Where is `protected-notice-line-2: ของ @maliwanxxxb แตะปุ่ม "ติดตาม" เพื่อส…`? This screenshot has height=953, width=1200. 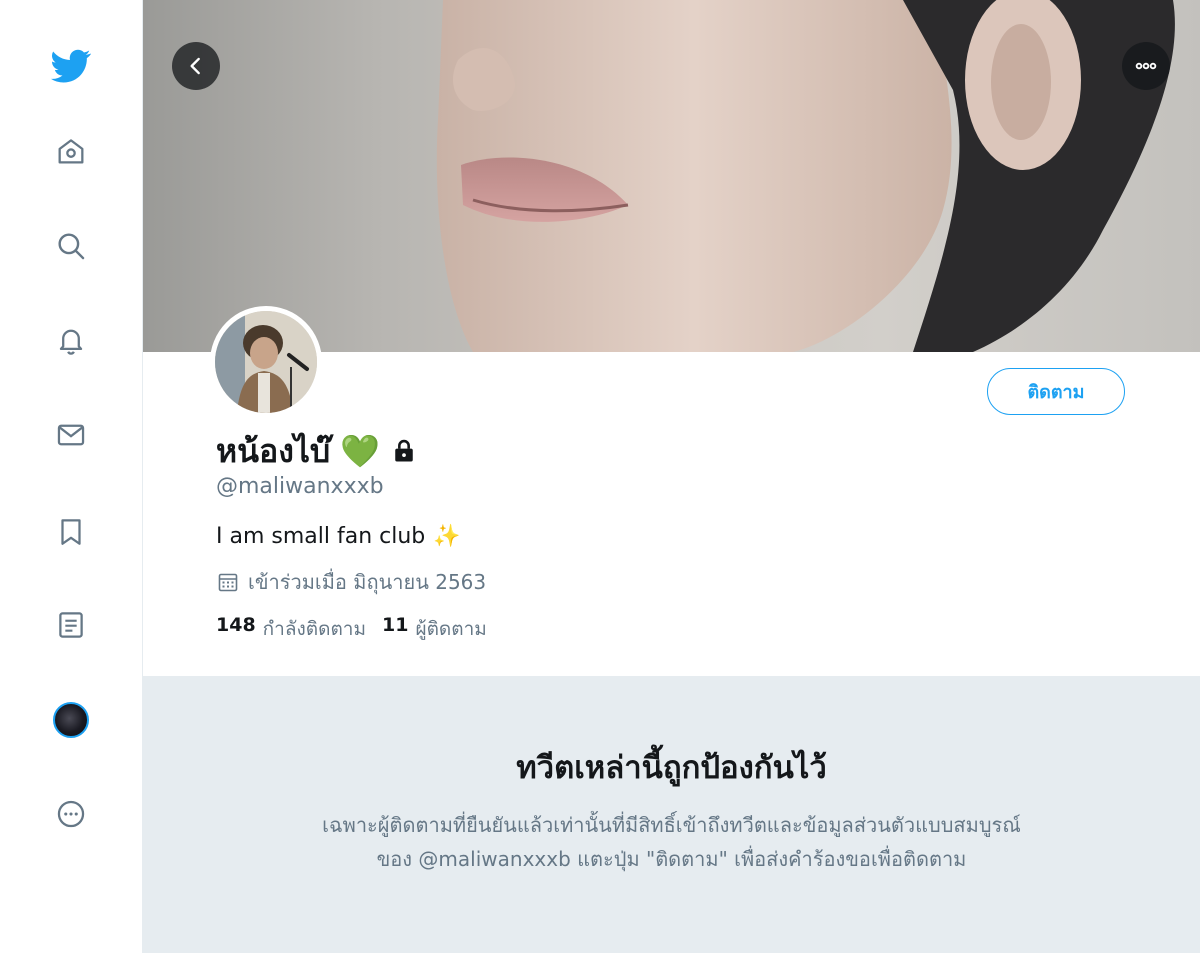
protected-notice-line-2: ของ @maliwanxxxb แตะปุ่ม "ติดตาม" เพื่อส… is located at coordinates (671, 859).